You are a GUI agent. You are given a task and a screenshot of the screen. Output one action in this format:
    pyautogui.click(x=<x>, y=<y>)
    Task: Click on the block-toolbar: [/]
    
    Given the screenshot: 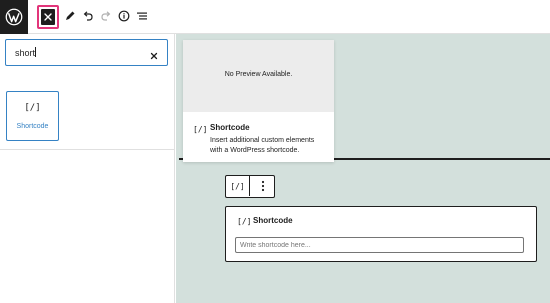 What is the action you would take?
    pyautogui.click(x=250, y=186)
    